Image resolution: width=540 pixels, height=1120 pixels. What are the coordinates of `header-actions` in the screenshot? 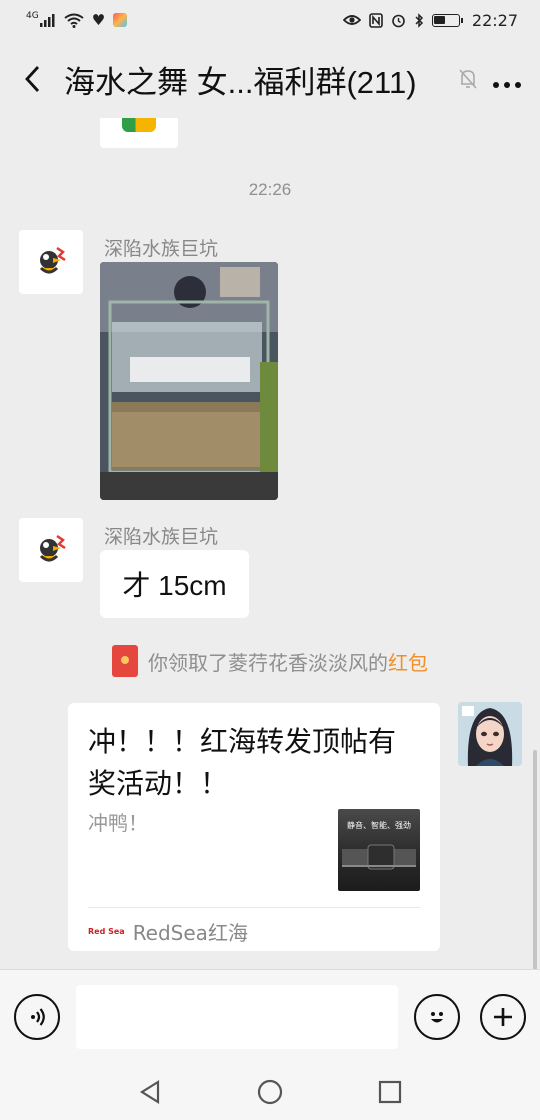 It's located at (490, 79).